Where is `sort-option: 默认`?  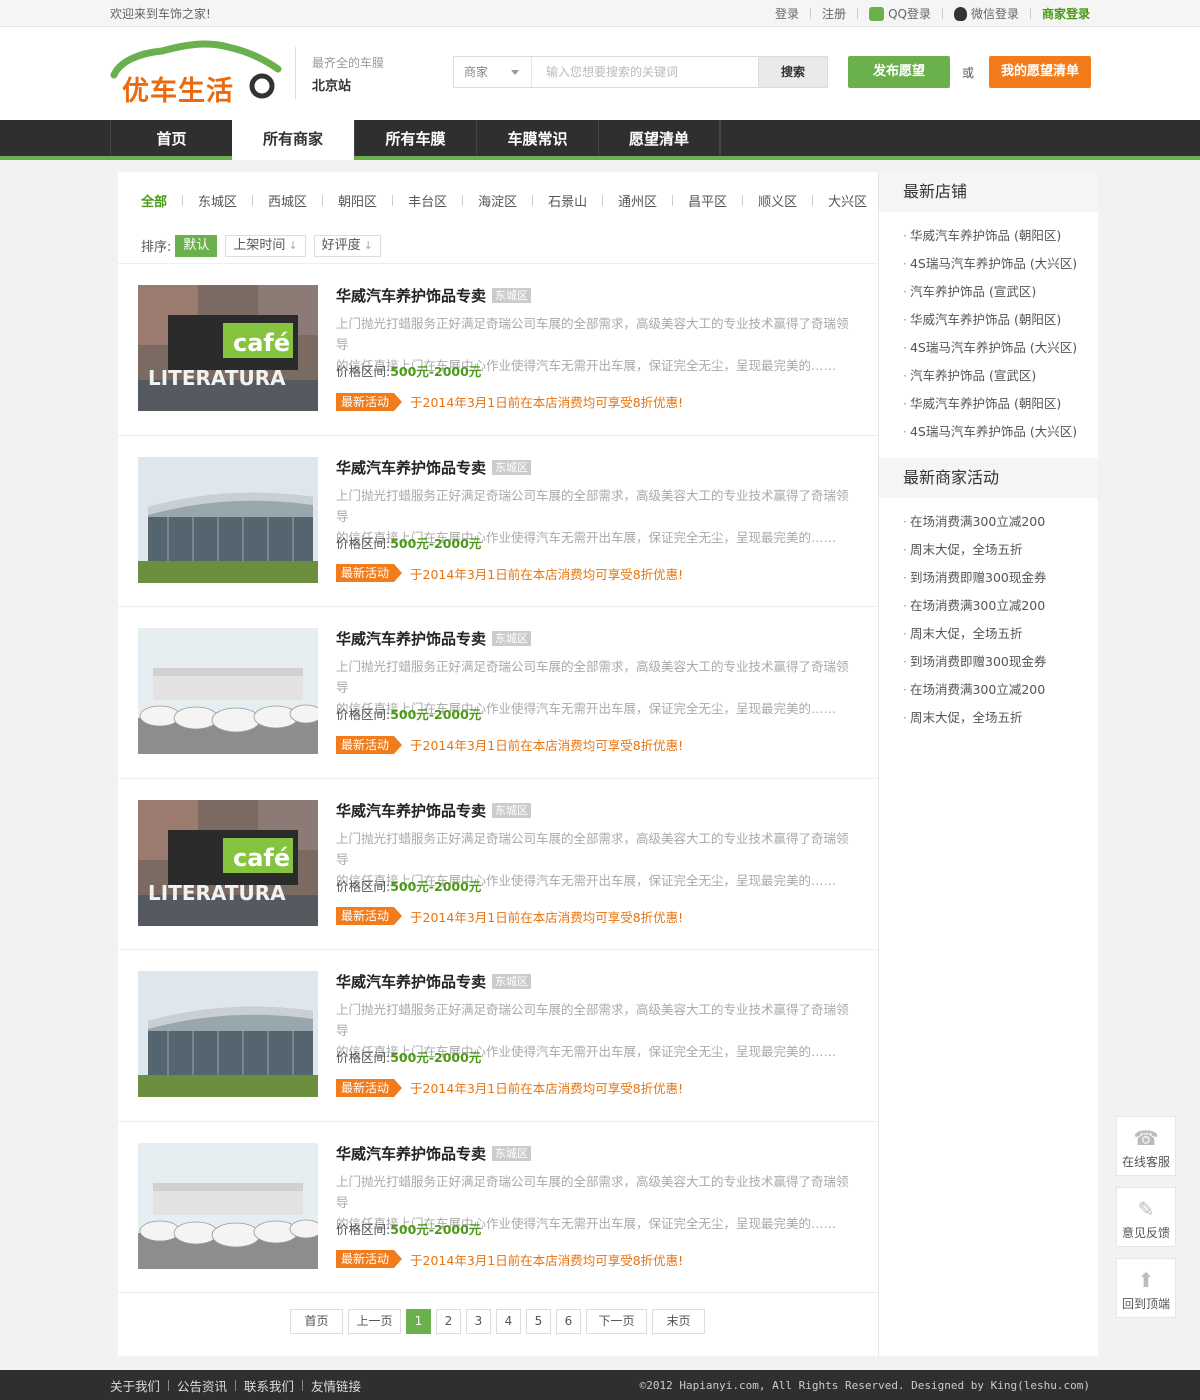 sort-option: 默认 is located at coordinates (196, 245).